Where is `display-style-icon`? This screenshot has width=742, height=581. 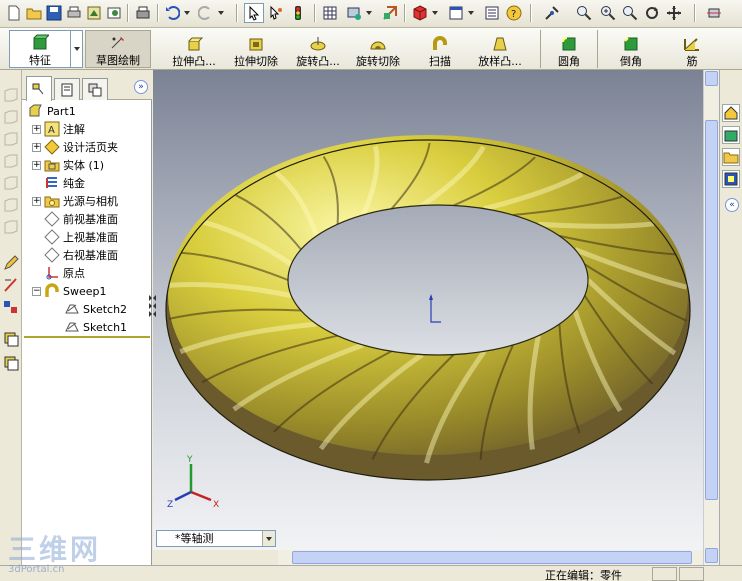 display-style-icon is located at coordinates (456, 13).